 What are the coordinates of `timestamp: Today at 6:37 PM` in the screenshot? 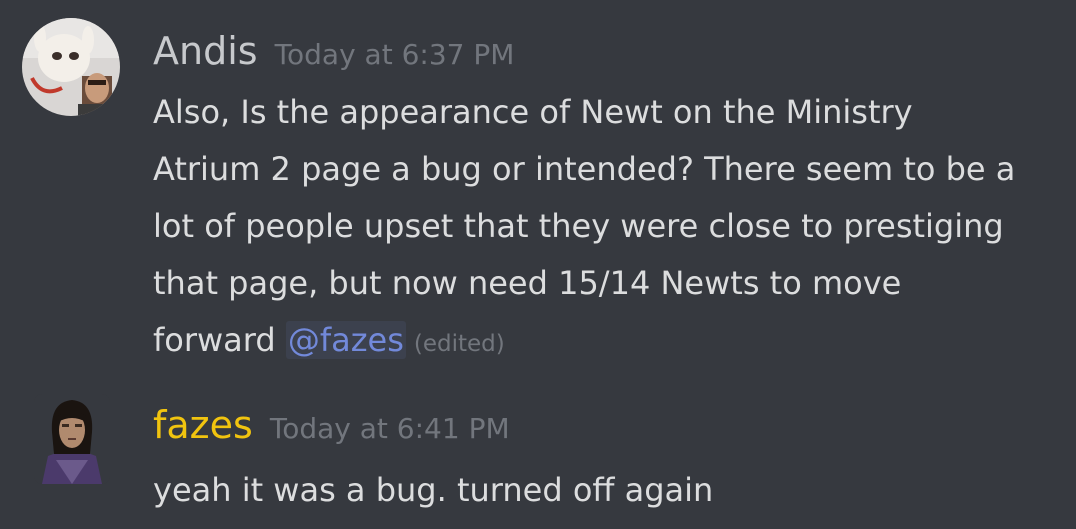 It's located at (395, 54).